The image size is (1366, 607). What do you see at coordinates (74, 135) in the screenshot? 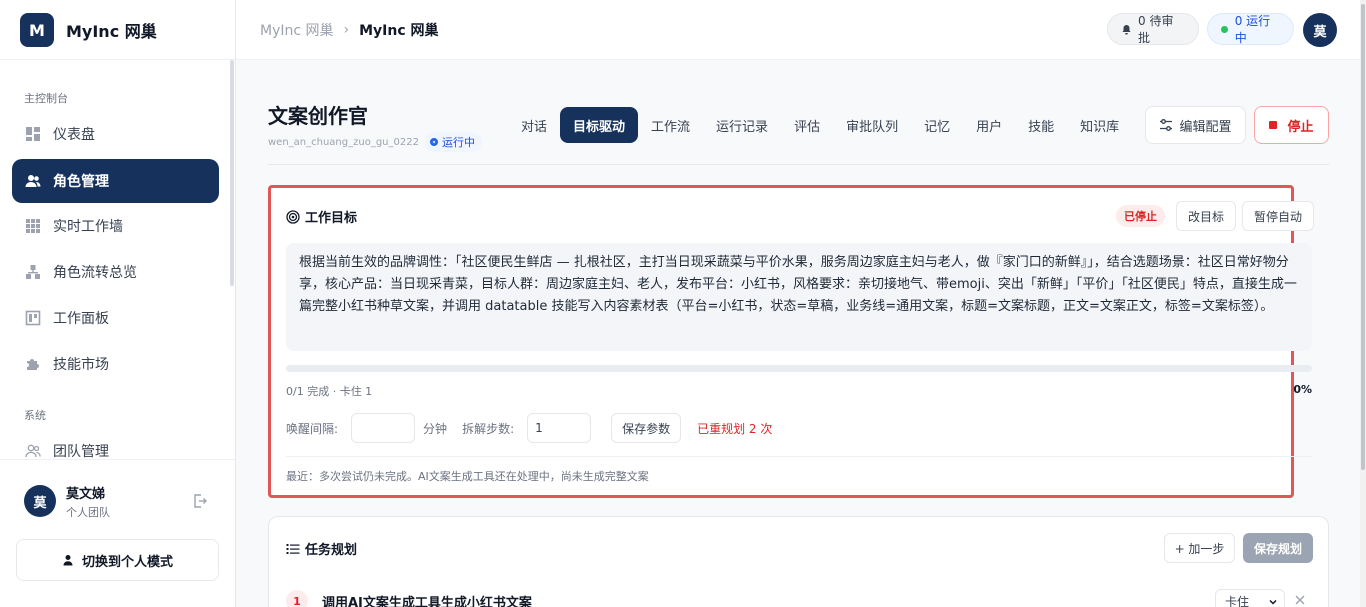
I see `sidebar-item-label: 仪表盘` at bounding box center [74, 135].